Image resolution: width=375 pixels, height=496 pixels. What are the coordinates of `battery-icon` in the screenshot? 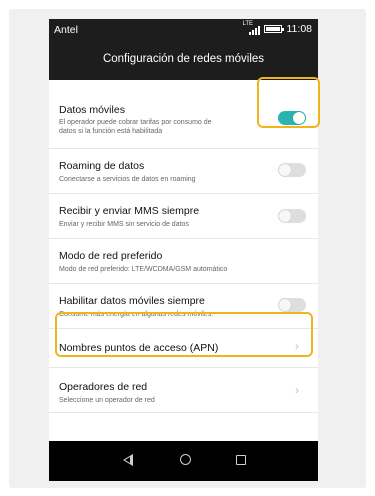 It's located at (273, 29).